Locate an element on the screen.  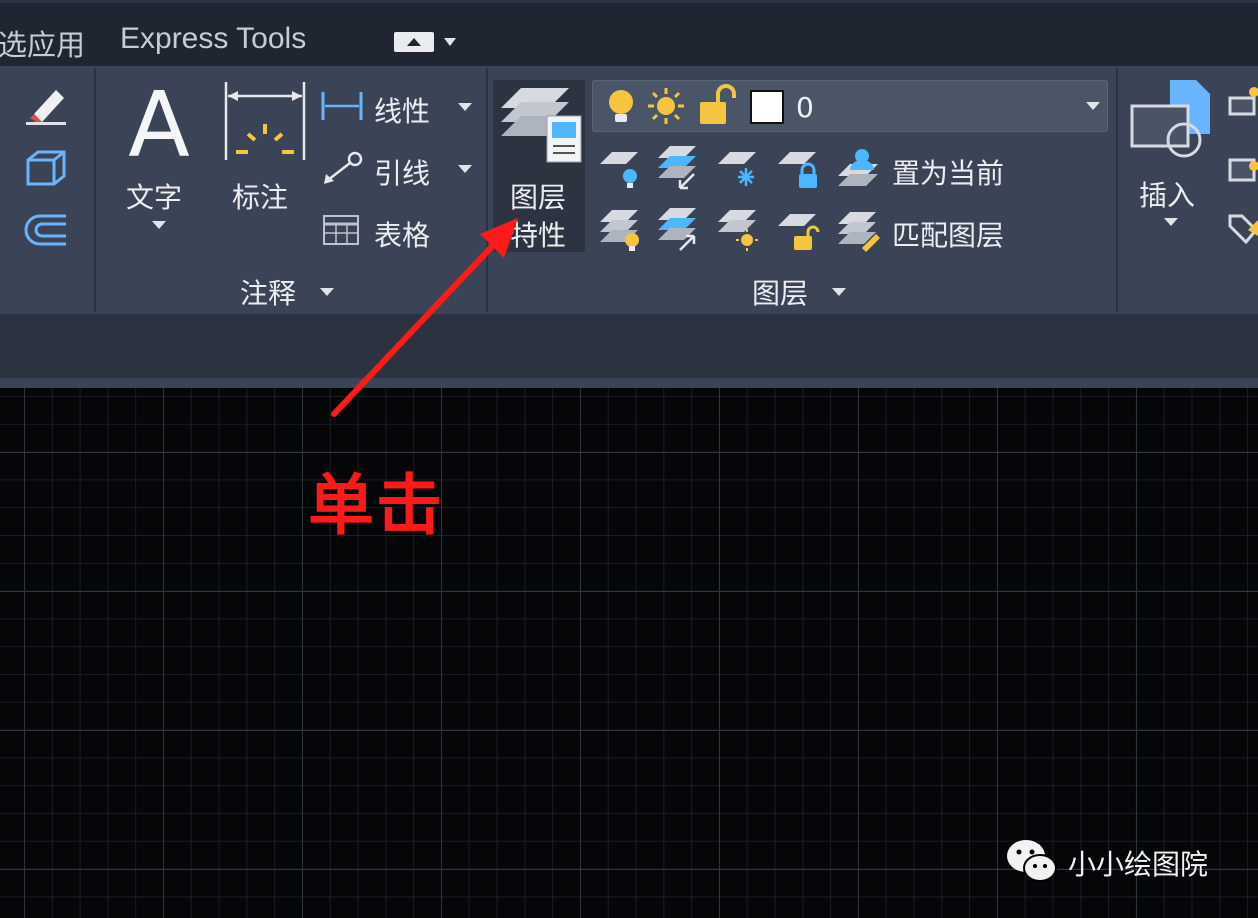
layer-lock-icon is located at coordinates (798, 168).